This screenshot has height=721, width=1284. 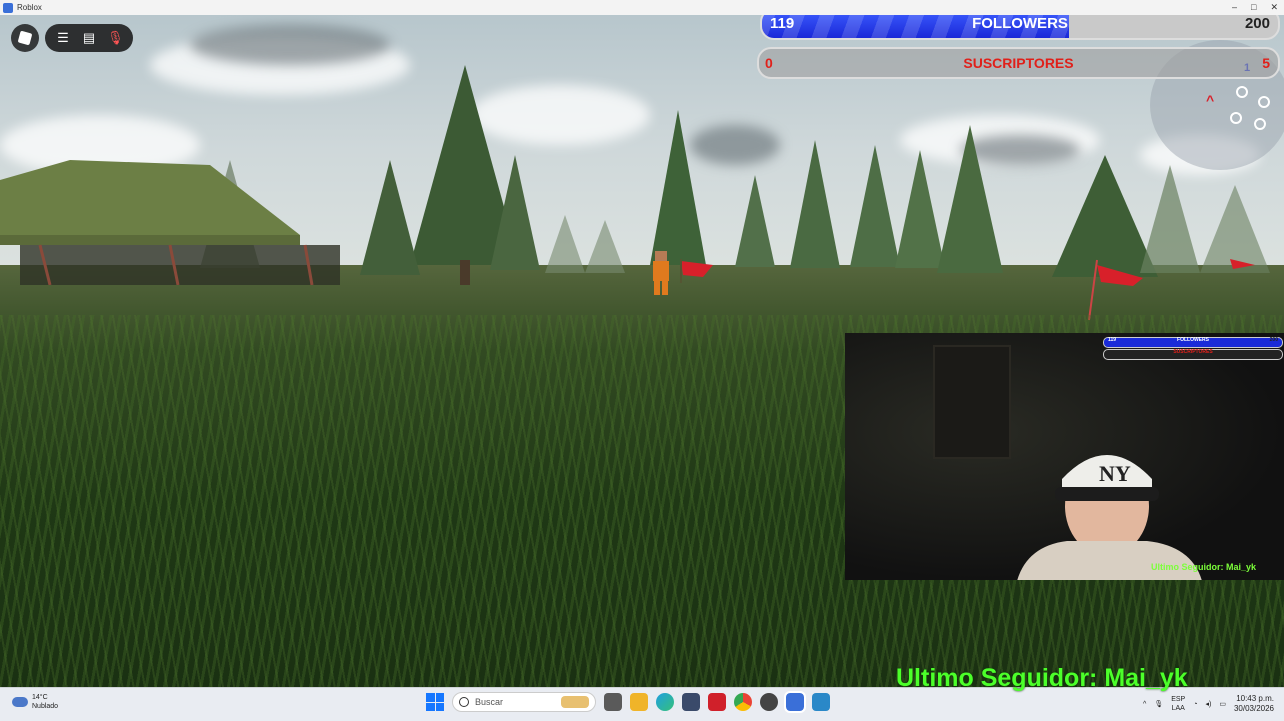 I want to click on roblox-topbar: ☰ ▤ 🎙, so click(x=72, y=38).